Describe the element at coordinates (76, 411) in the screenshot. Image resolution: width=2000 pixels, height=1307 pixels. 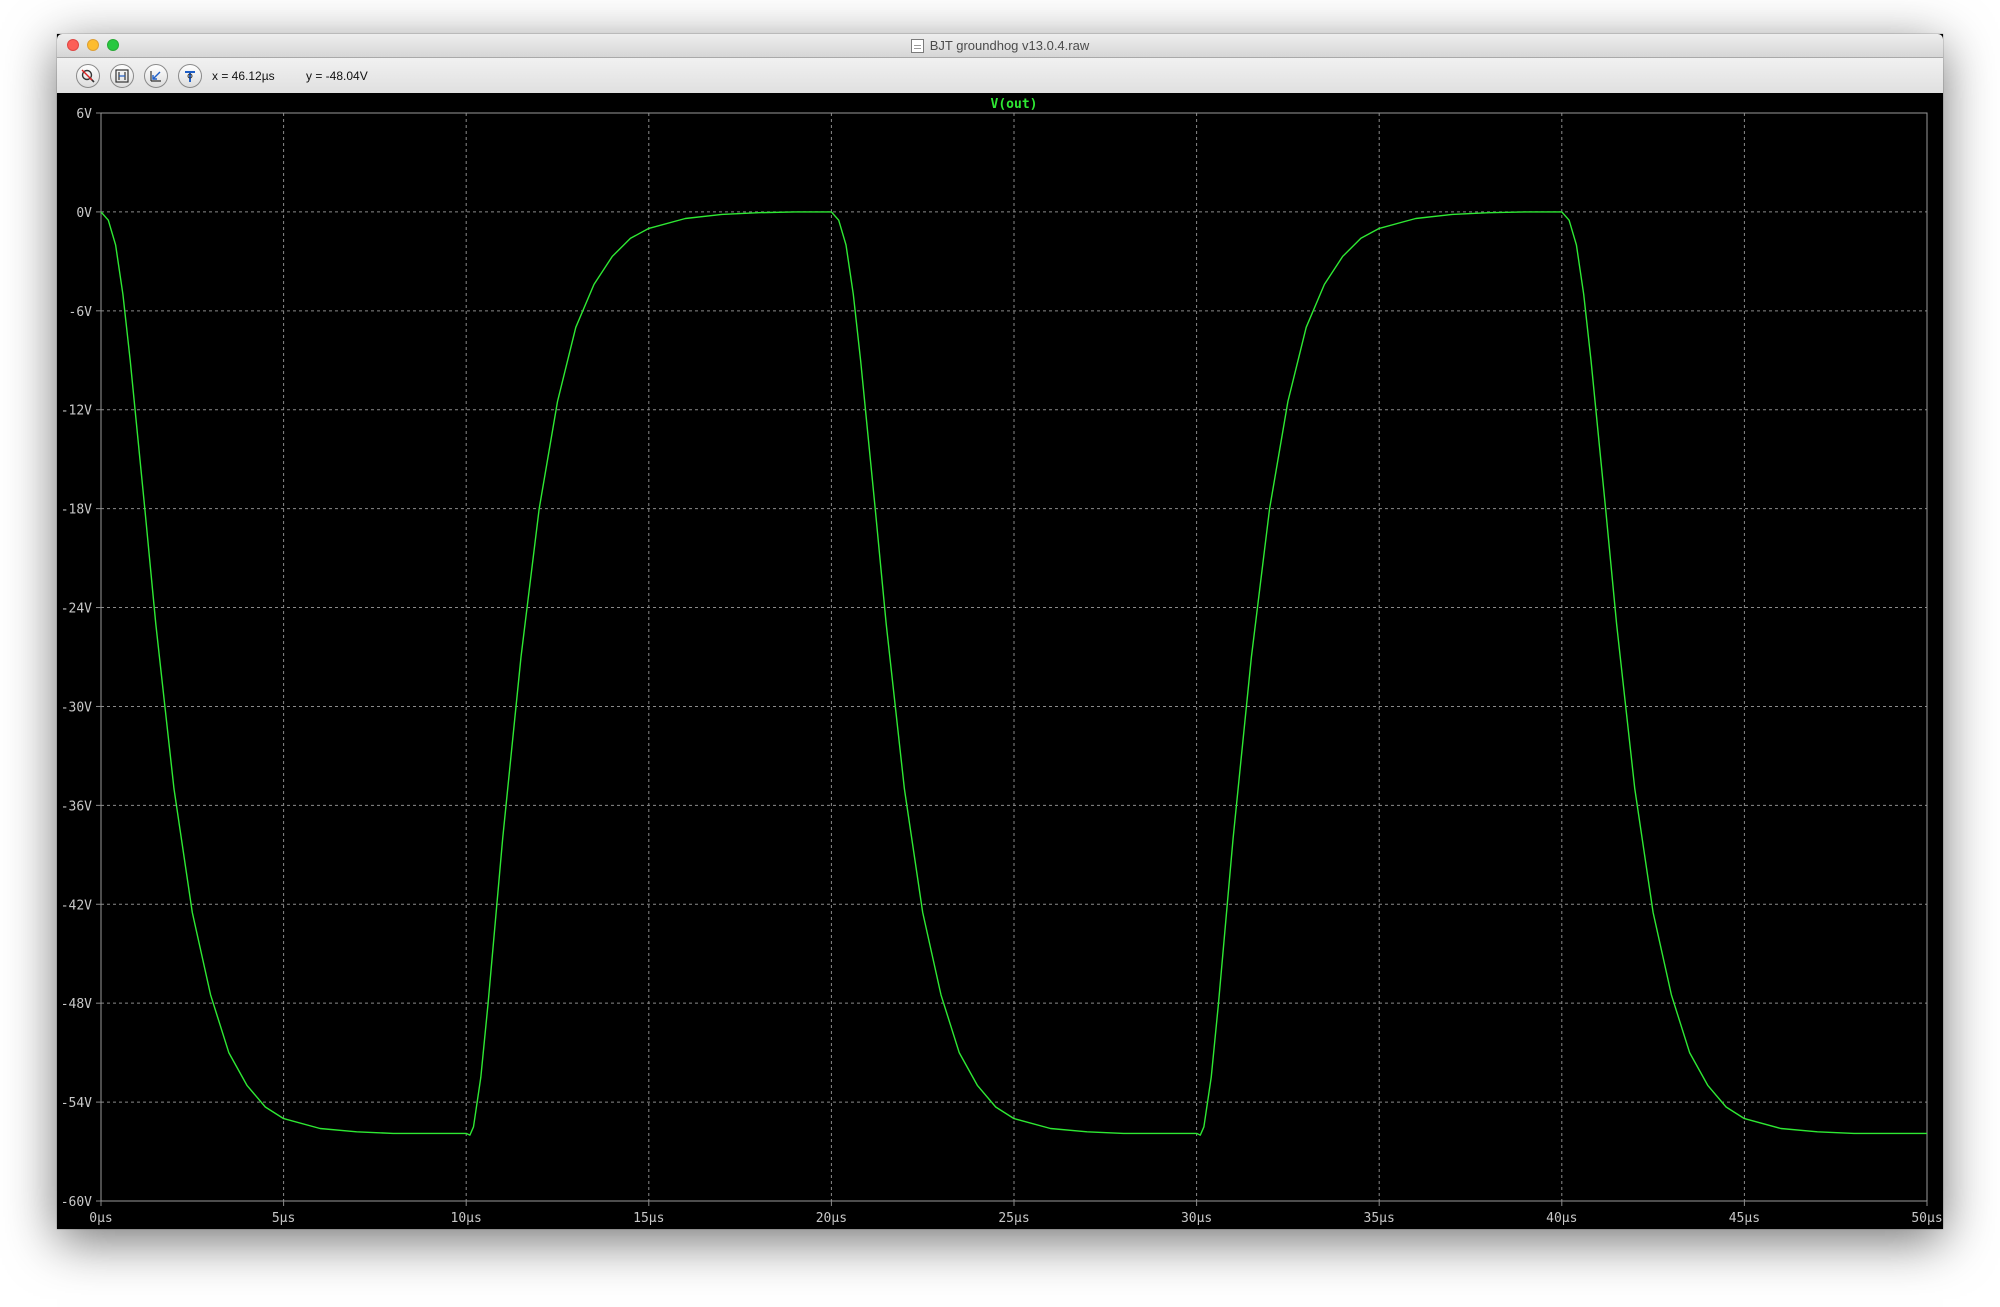
I see `y-tick-label: -12V` at that location.